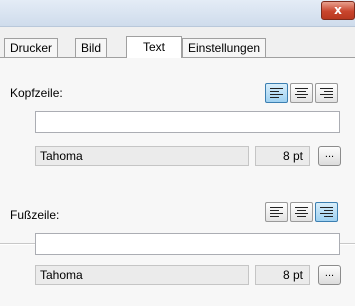 Image resolution: width=355 pixels, height=306 pixels. I want to click on tab-einstellungen: Einstellungen, so click(224, 47).